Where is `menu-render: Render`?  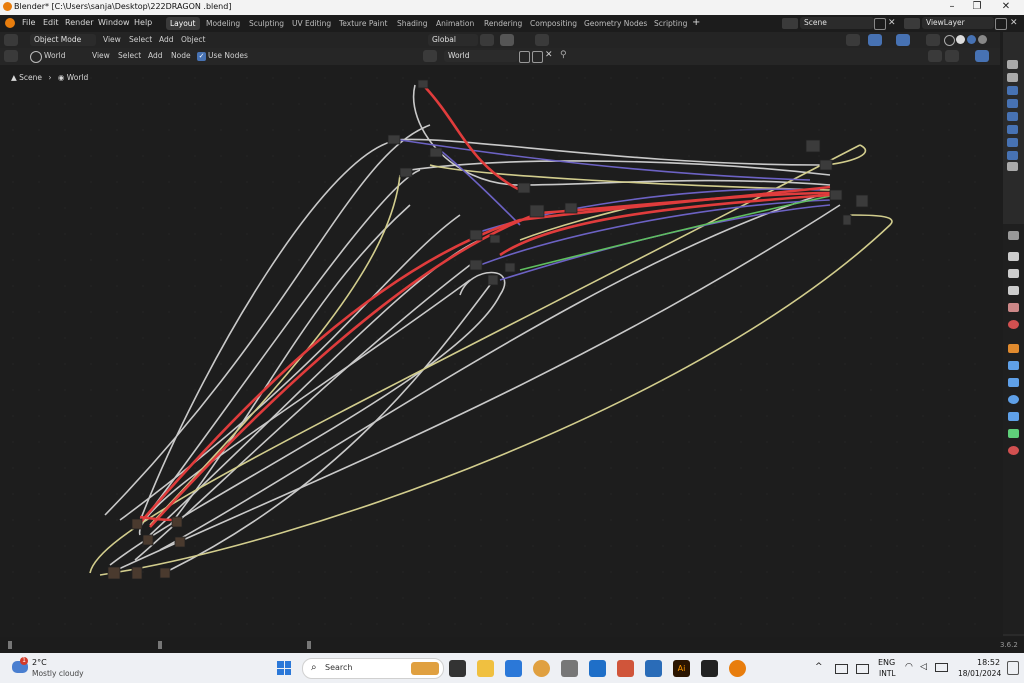
menu-render: Render is located at coordinates (79, 22).